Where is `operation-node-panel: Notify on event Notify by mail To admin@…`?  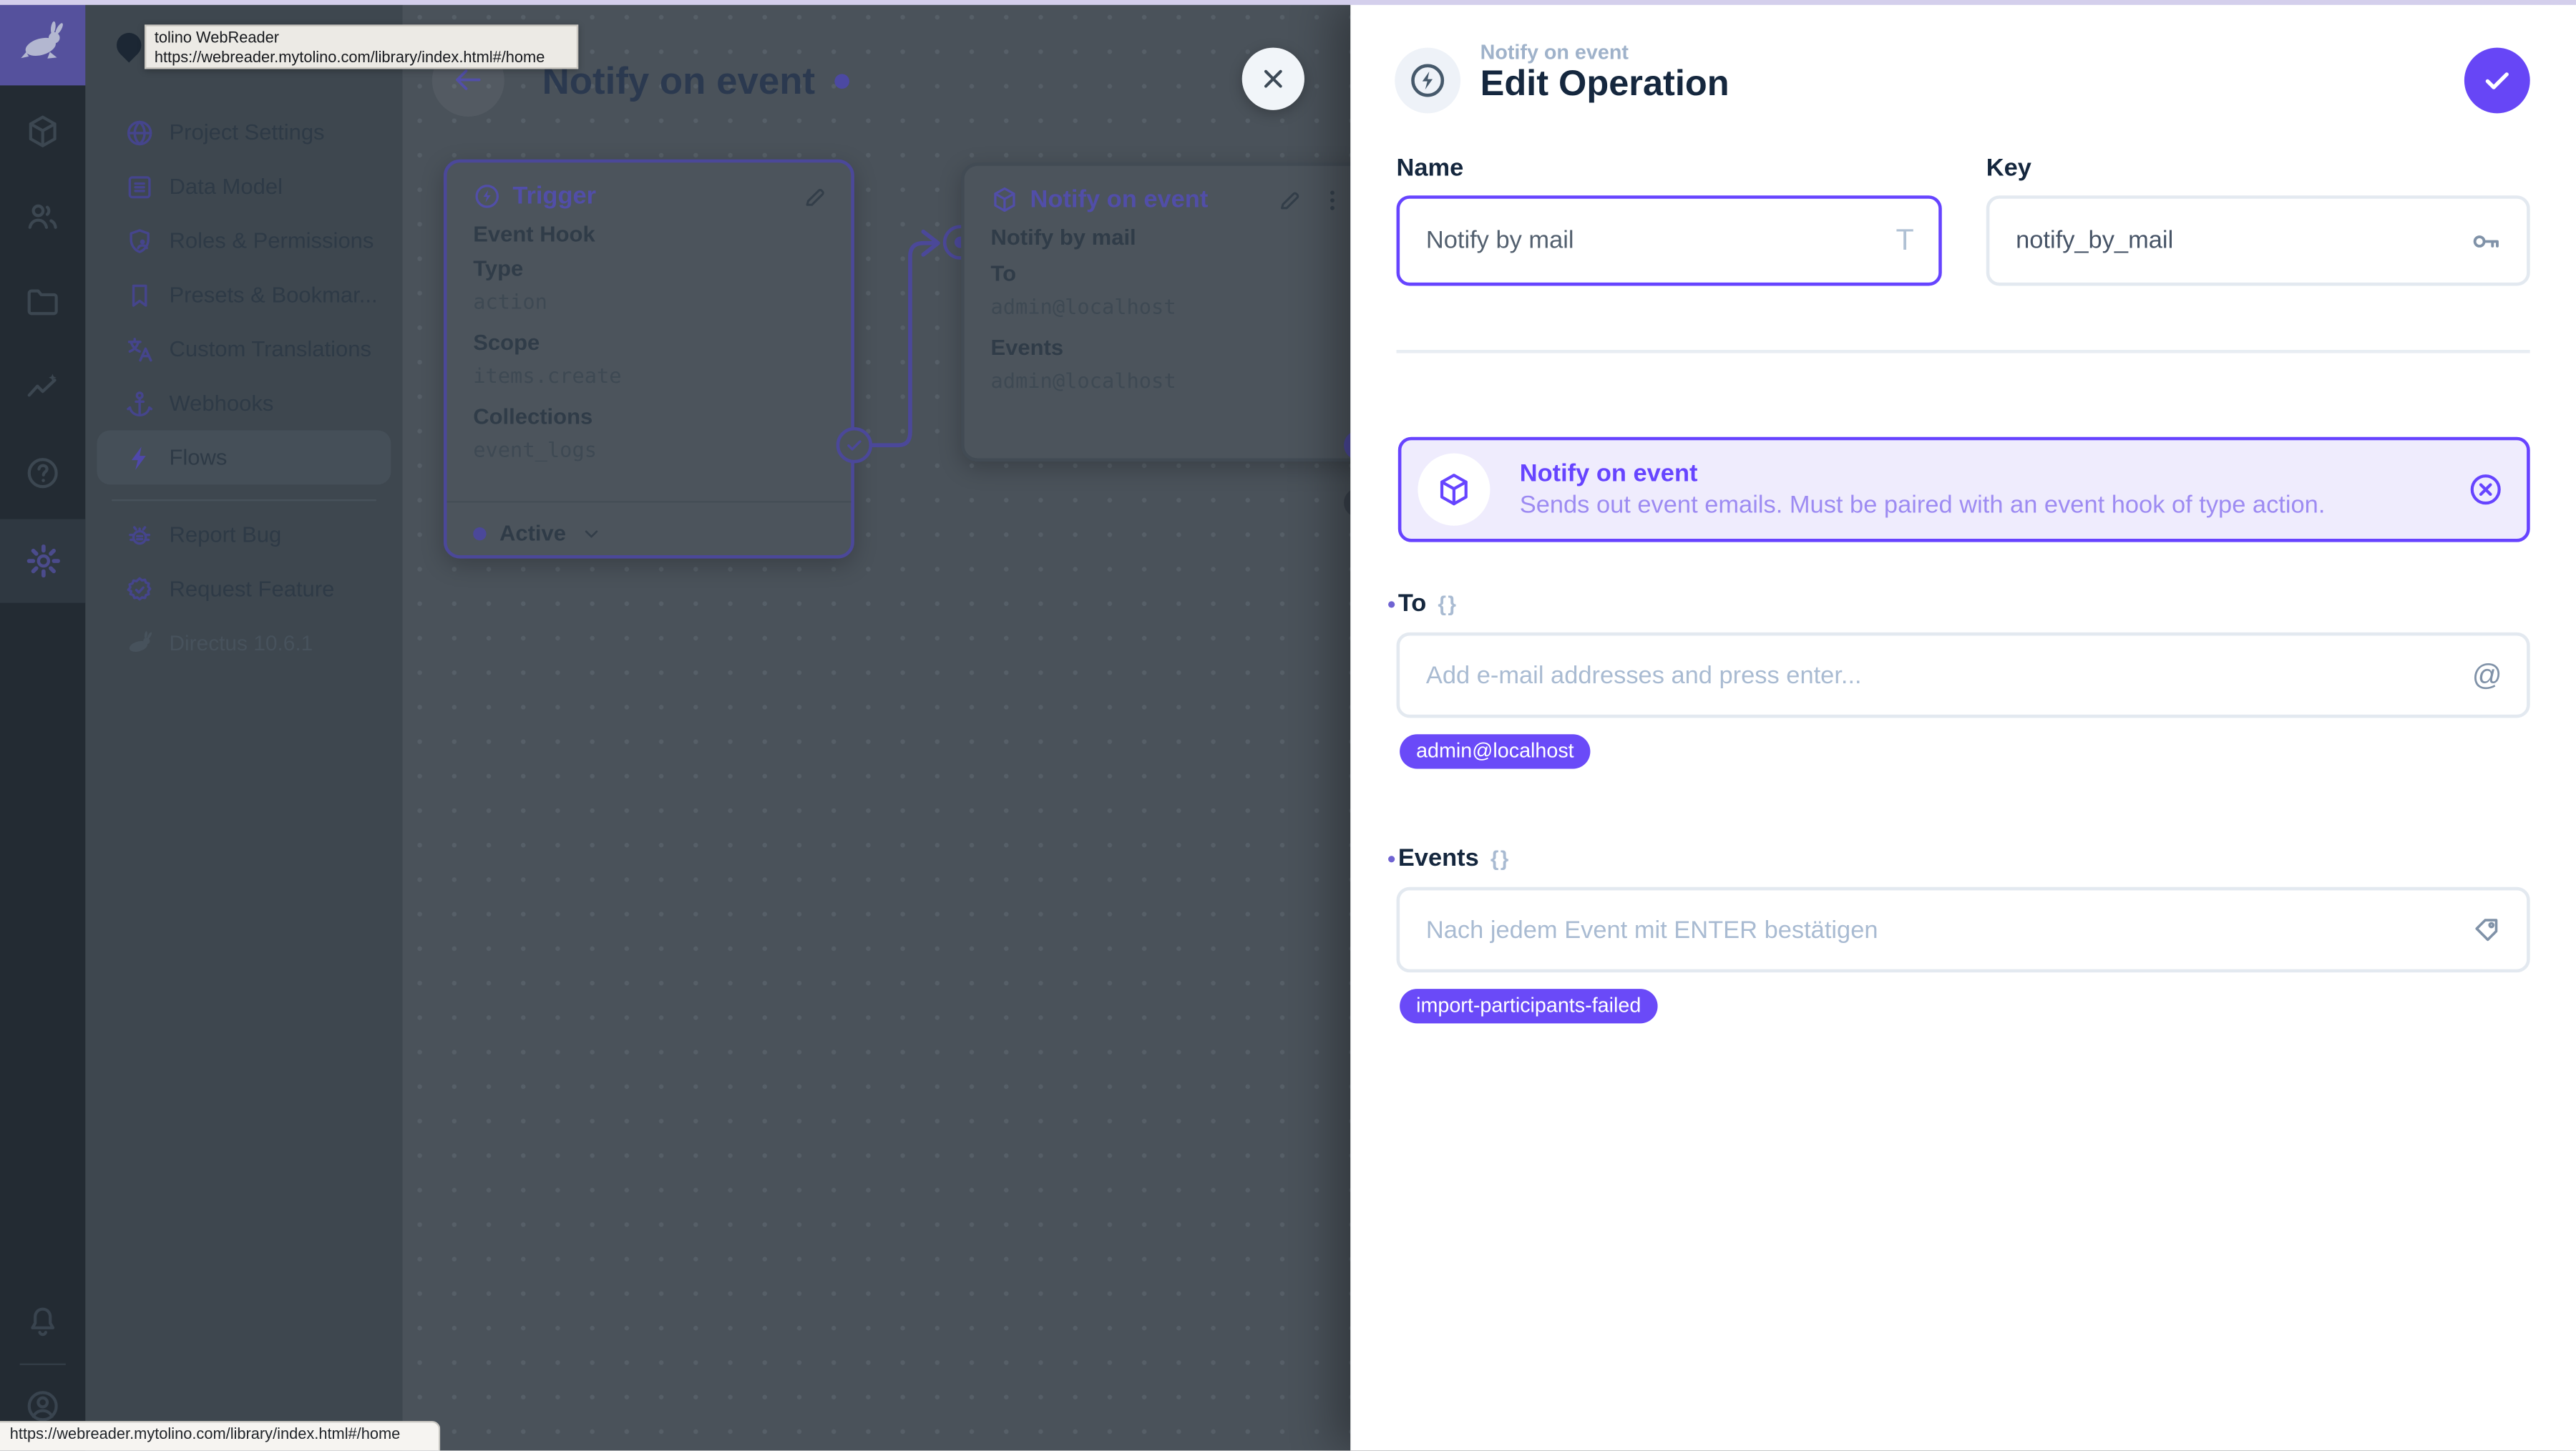 operation-node-panel: Notify on event Notify by mail To admin@… is located at coordinates (1166, 312).